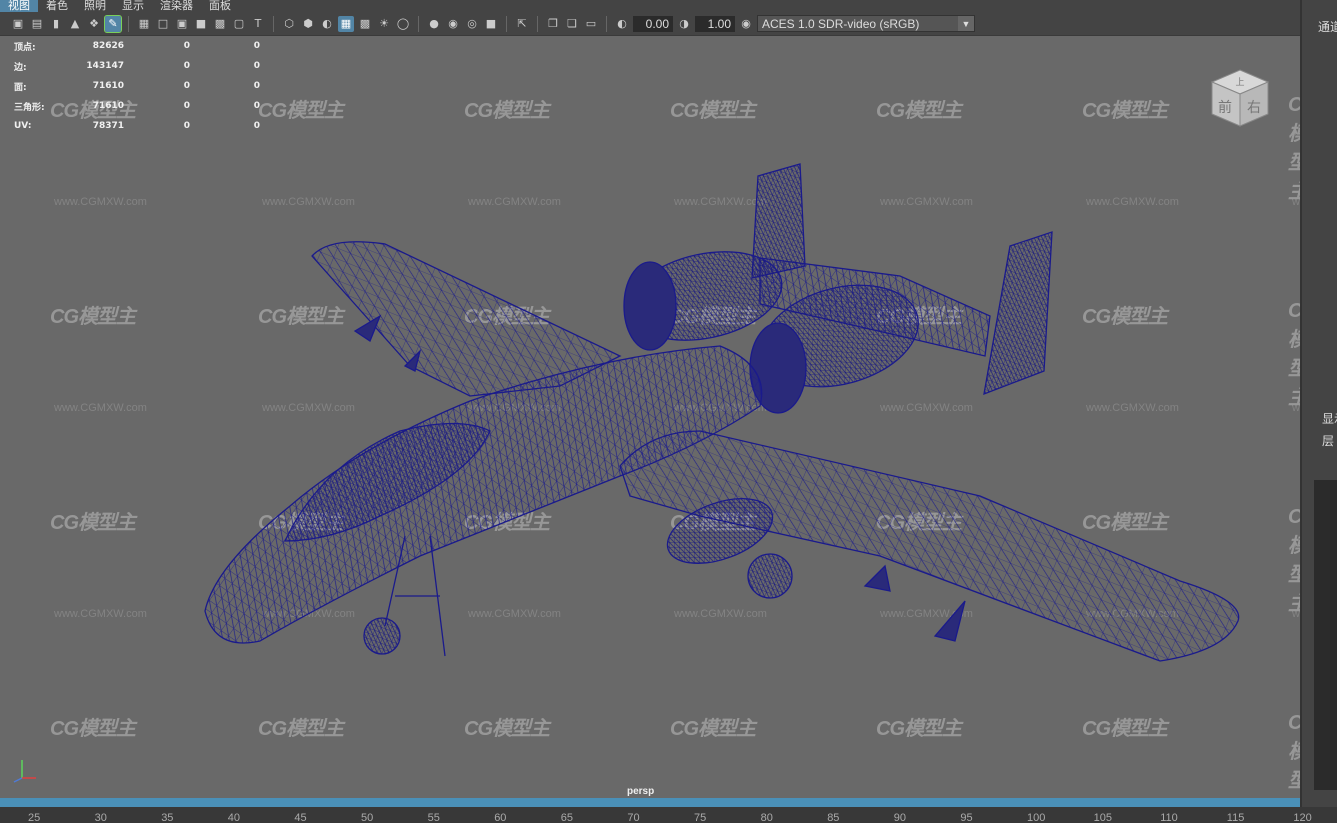 This screenshot has height=823, width=1337. Describe the element at coordinates (346, 23) in the screenshot. I see `wireframe-on-shaded-icon: ▦` at that location.